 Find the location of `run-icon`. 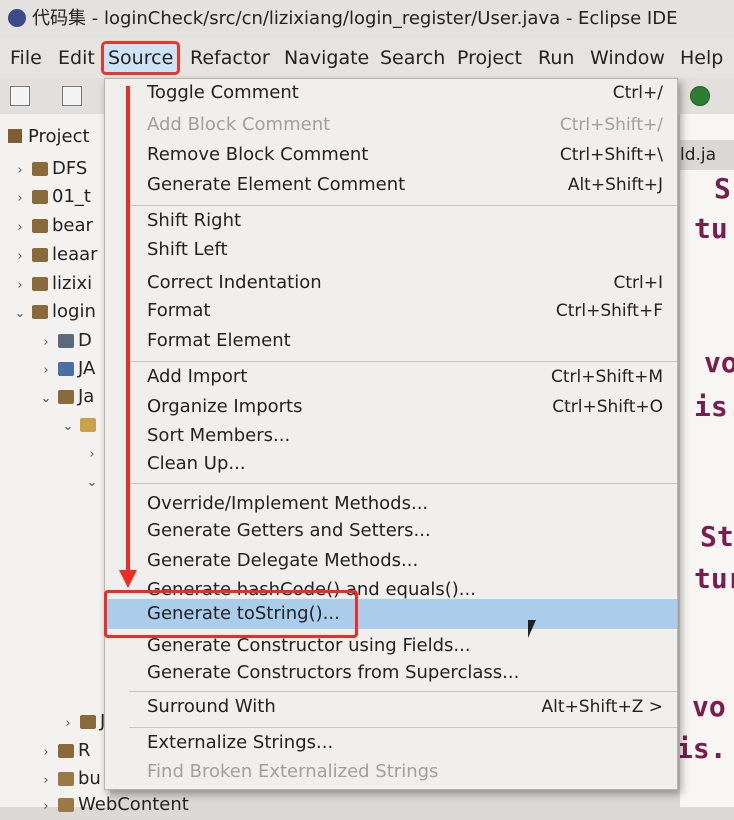

run-icon is located at coordinates (700, 96).